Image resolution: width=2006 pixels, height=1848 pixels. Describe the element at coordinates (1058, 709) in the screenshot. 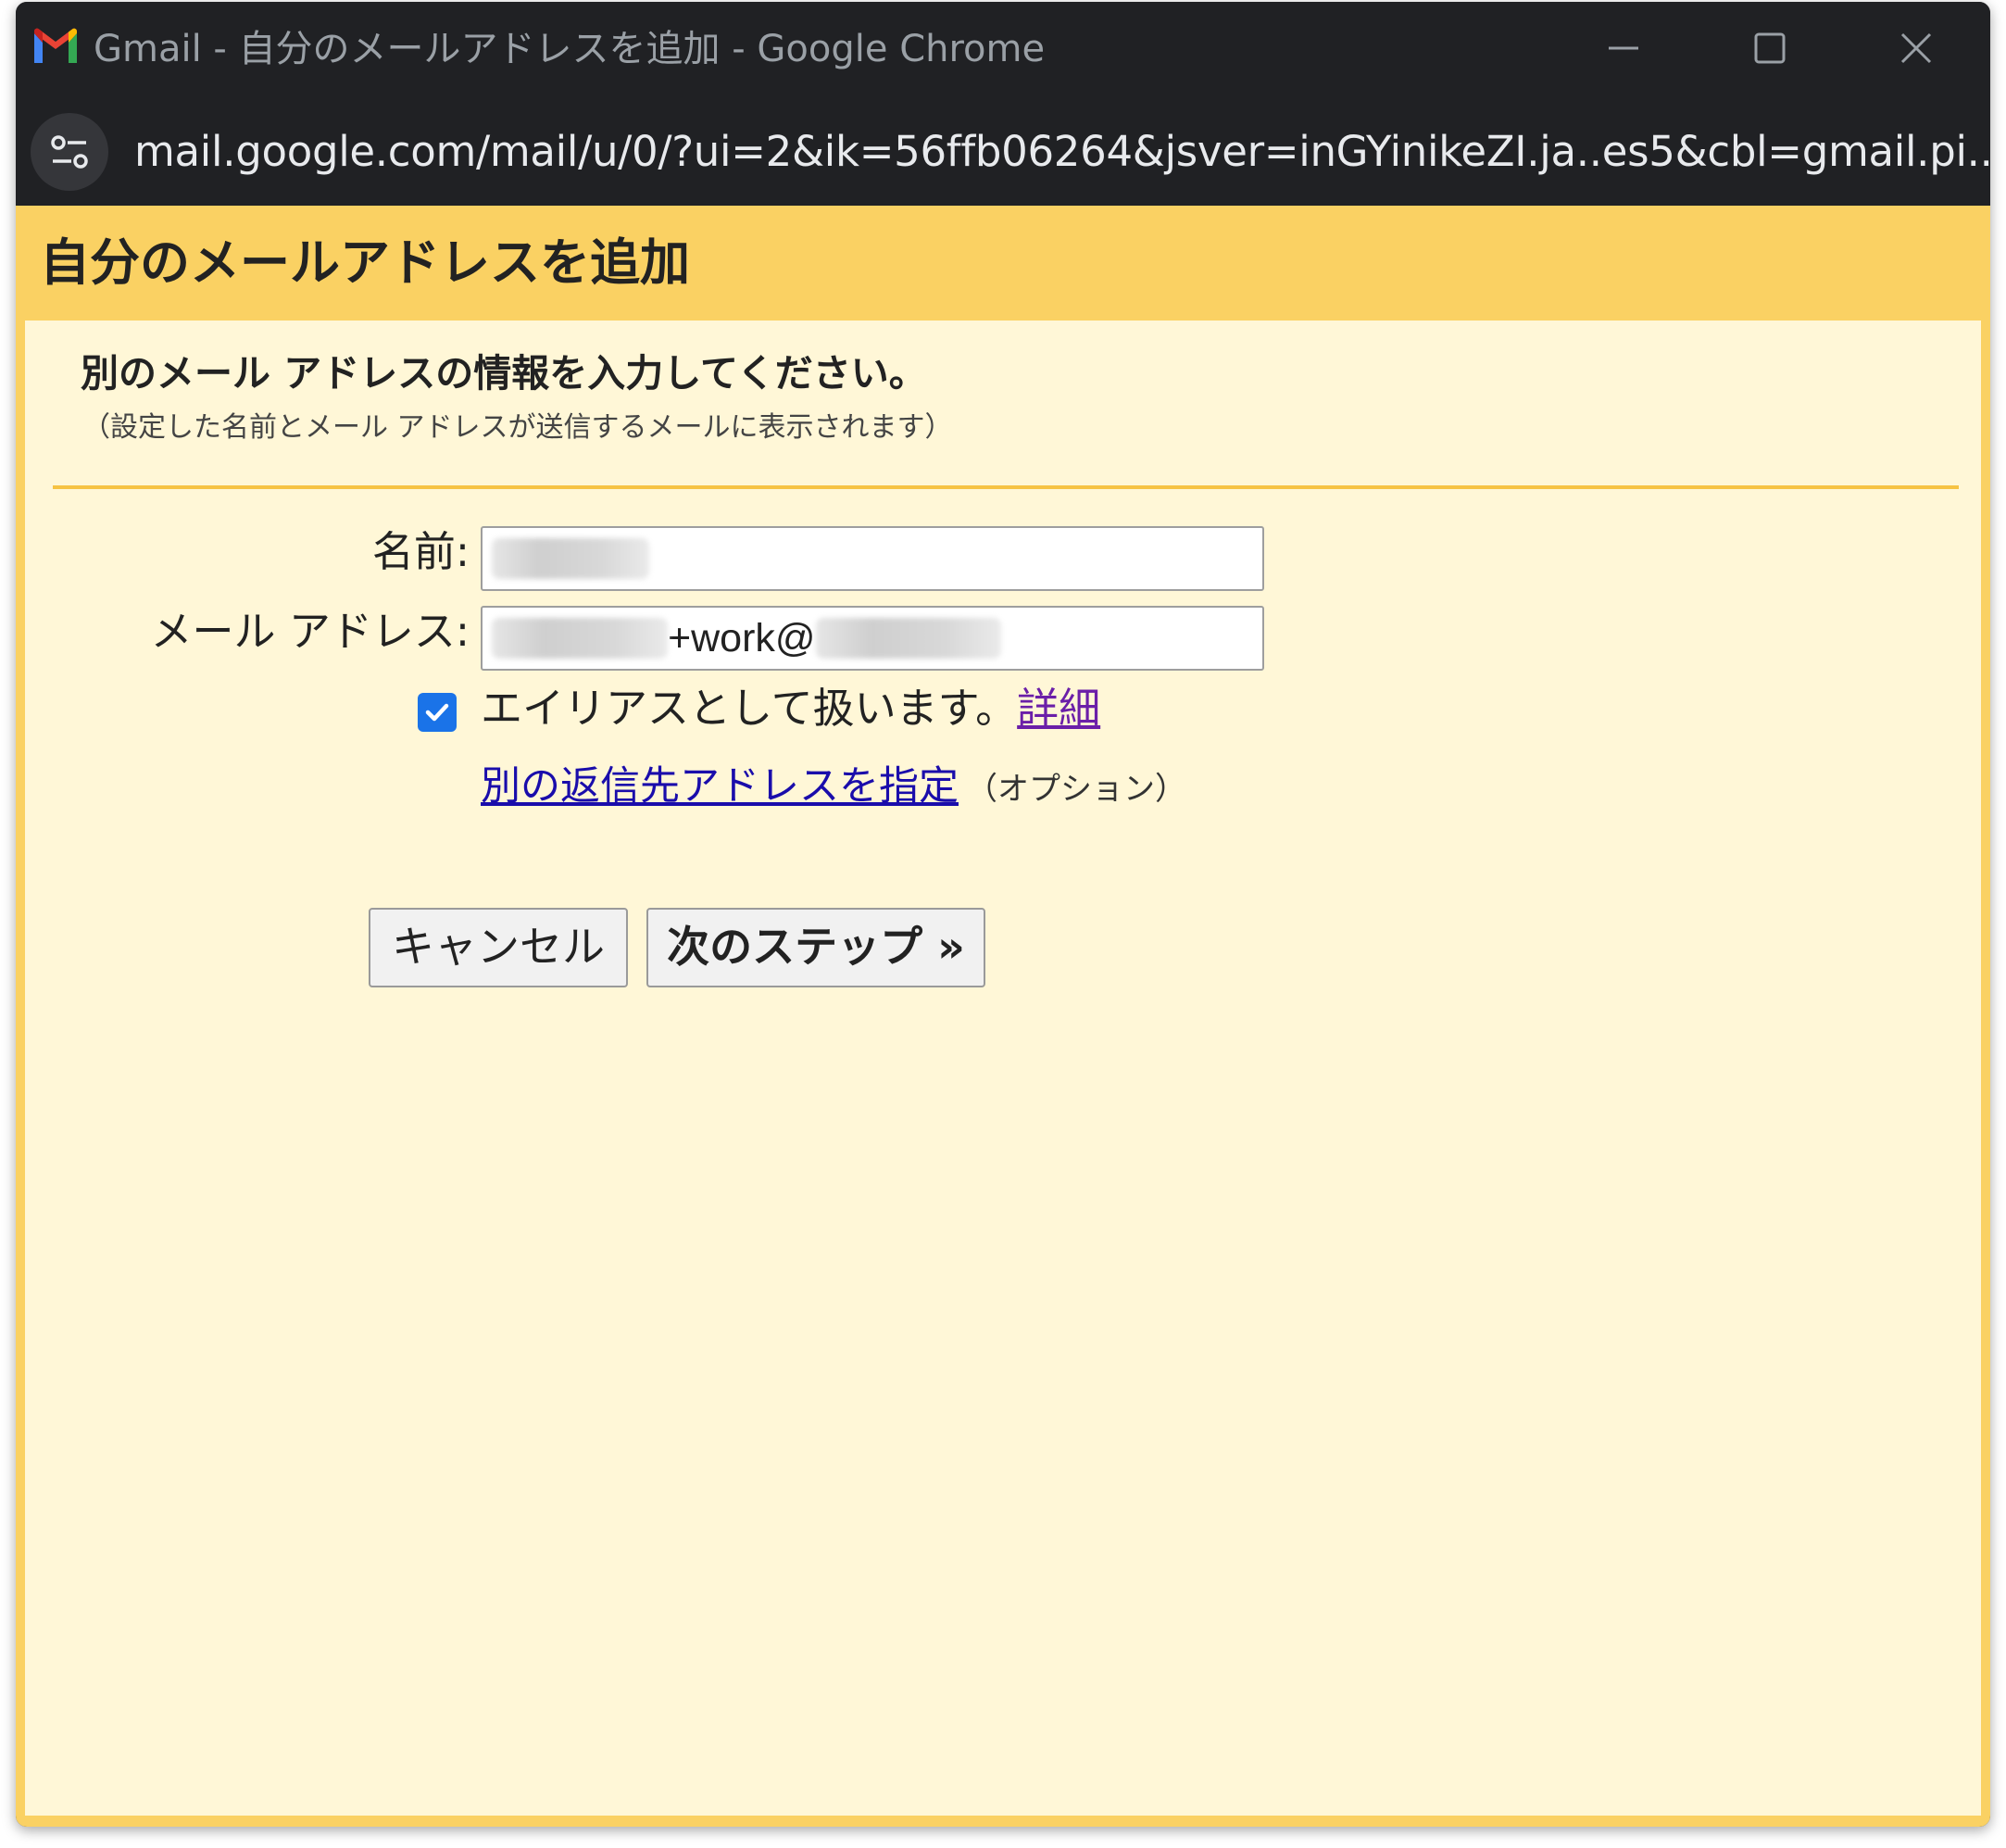

I see `details-link: 詳細` at that location.